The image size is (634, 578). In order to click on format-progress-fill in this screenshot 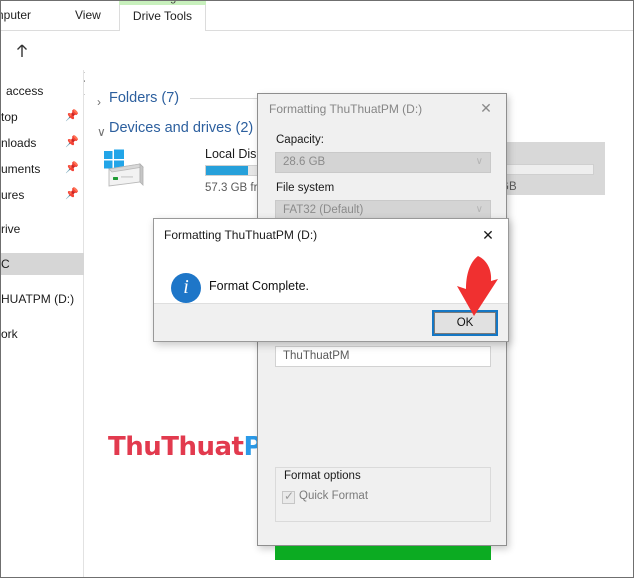, I will do `click(383, 553)`.